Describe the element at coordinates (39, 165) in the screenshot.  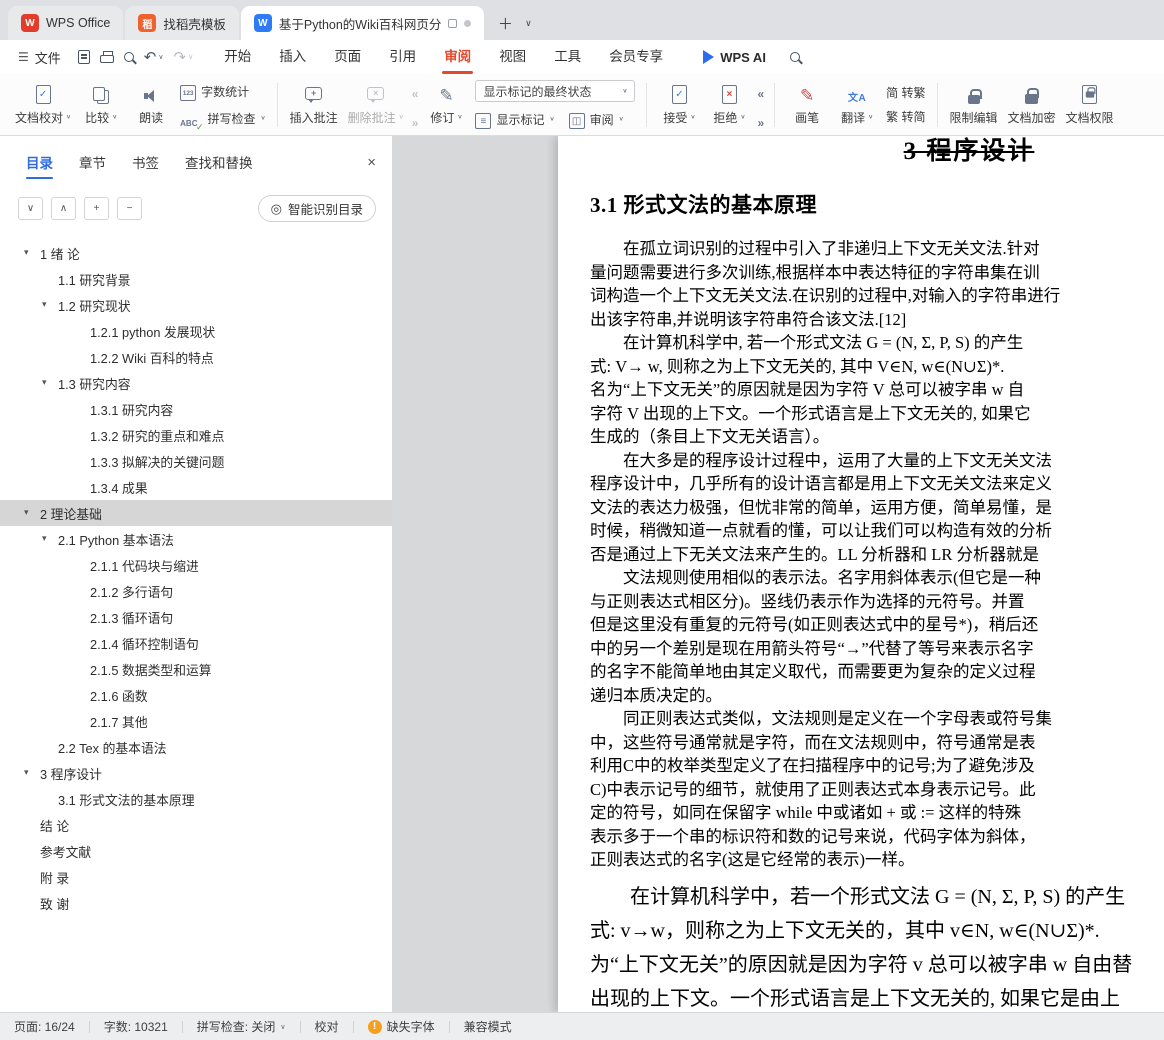
I see `sidebar-tab-0: 目录` at that location.